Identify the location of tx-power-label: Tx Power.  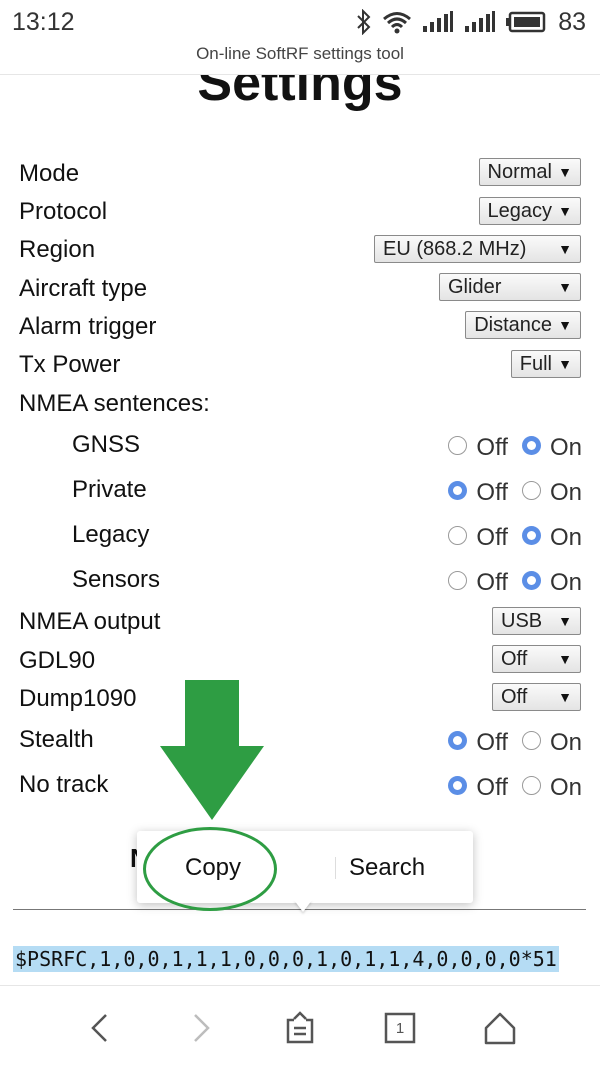
(70, 364).